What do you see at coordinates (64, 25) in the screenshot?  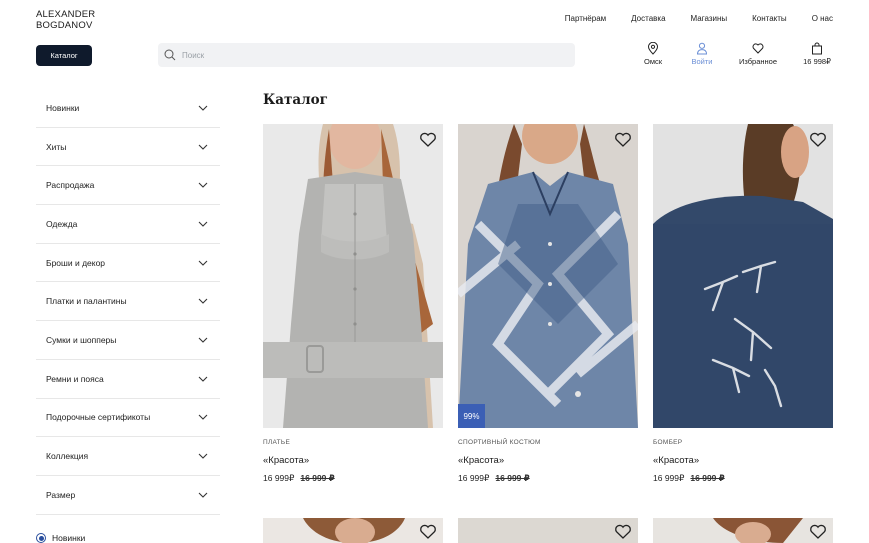 I see `brand-logo-line2: BOGDANOV` at bounding box center [64, 25].